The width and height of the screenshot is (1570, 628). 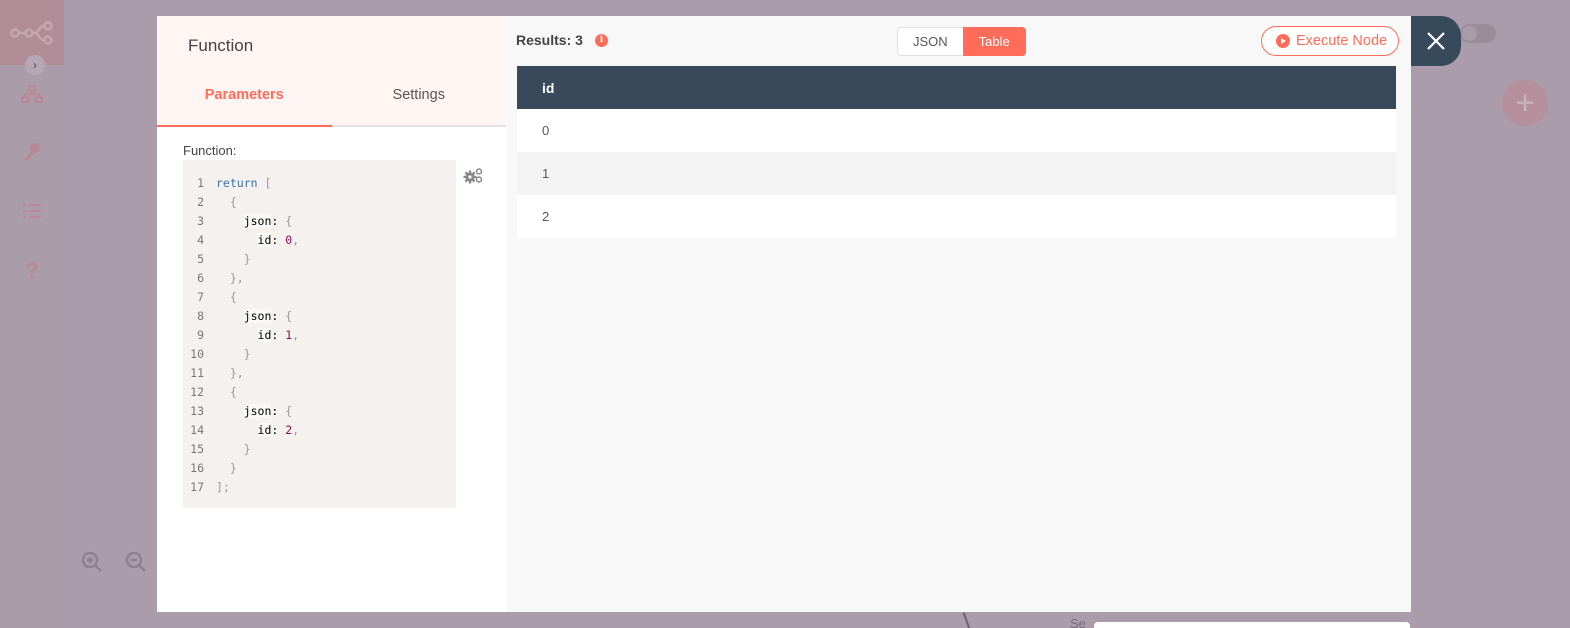 I want to click on line-number: 8, so click(x=200, y=316).